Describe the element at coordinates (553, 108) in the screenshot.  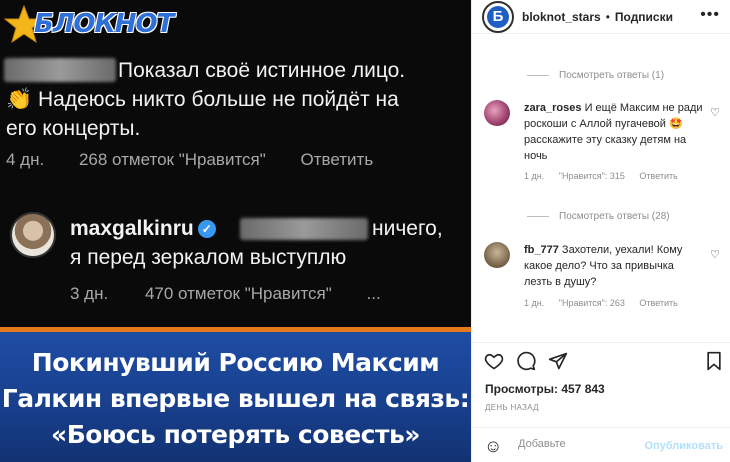
I see `comment-zara-username: zara_roses` at that location.